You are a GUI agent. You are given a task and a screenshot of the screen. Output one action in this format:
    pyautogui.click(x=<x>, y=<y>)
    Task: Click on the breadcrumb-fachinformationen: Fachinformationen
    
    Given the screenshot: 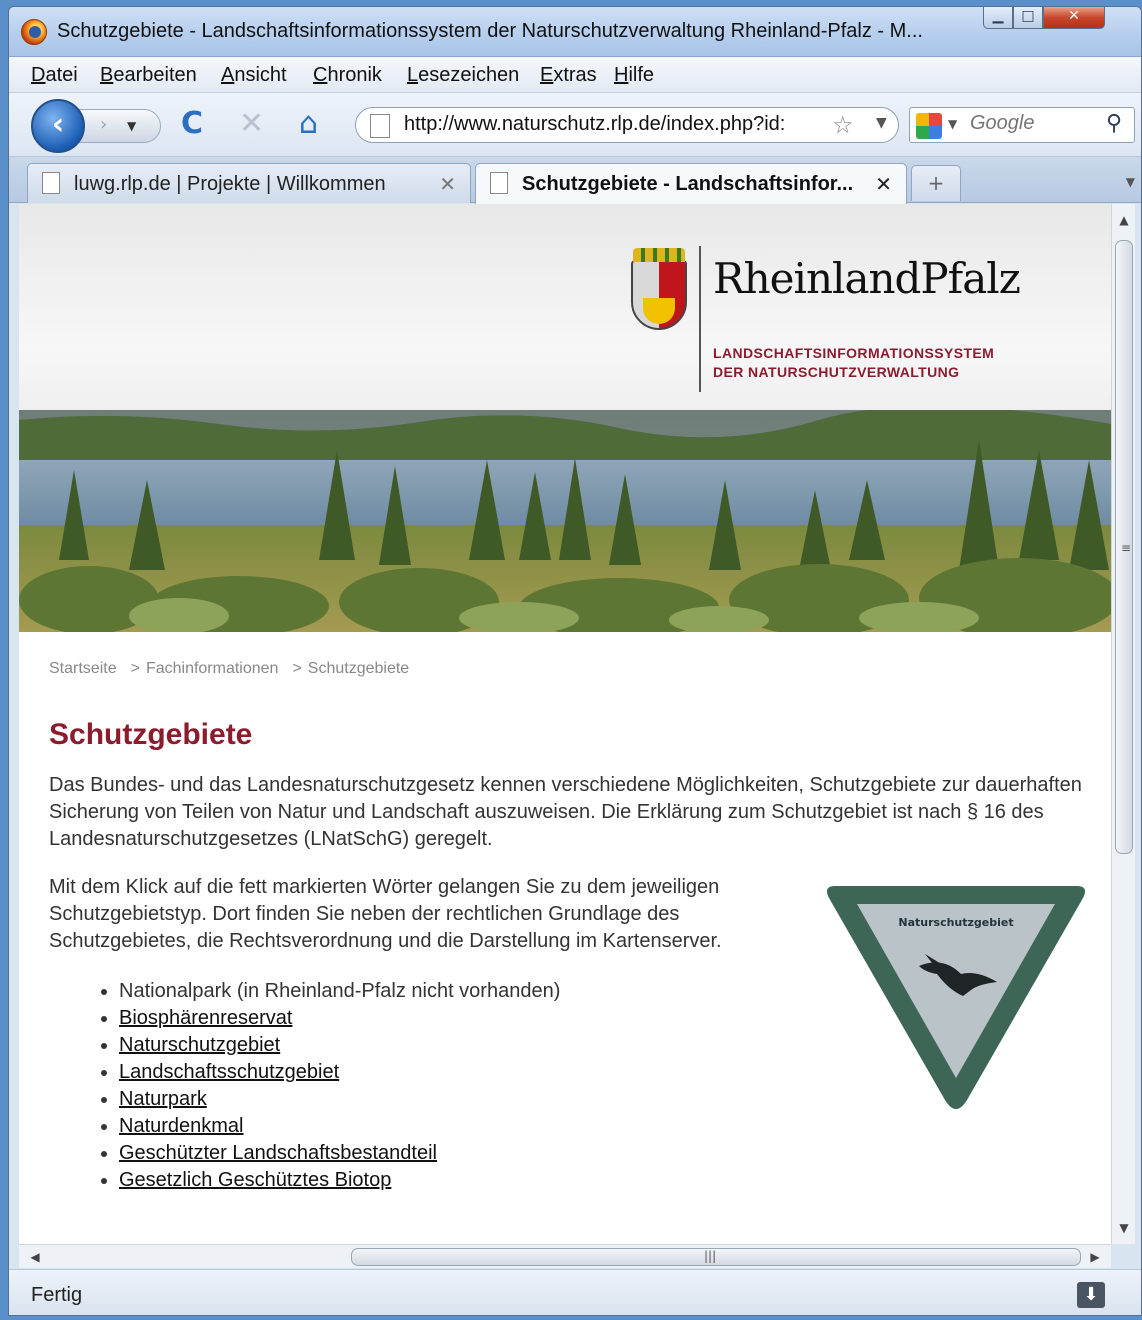 What is the action you would take?
    pyautogui.click(x=212, y=668)
    